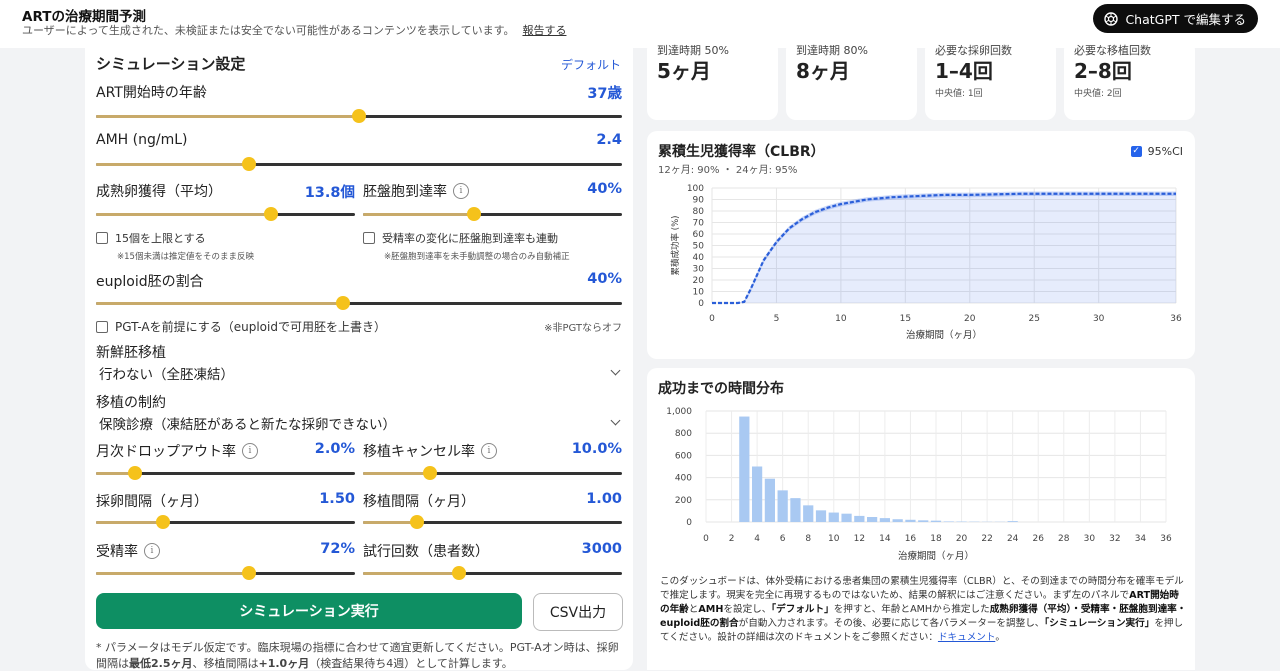 Image resolution: width=1280 pixels, height=671 pixels. I want to click on x-tick-label: 24, so click(1013, 539).